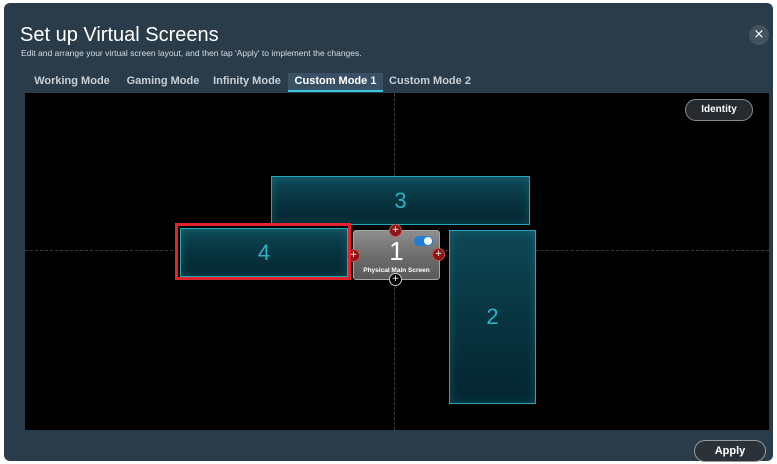  I want to click on tab-working-mode: Working Mode, so click(72, 81).